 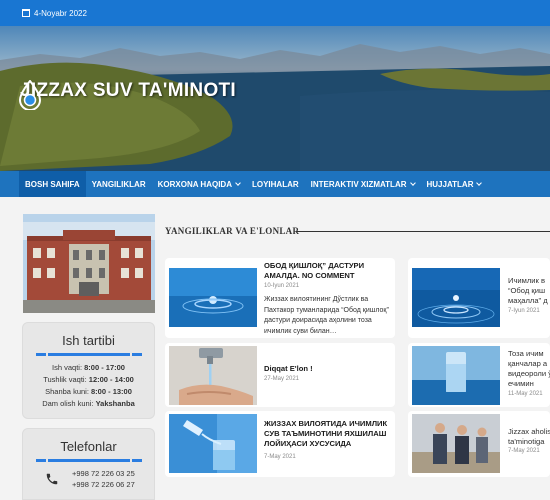 I want to click on section-divider, so click(x=423, y=231).